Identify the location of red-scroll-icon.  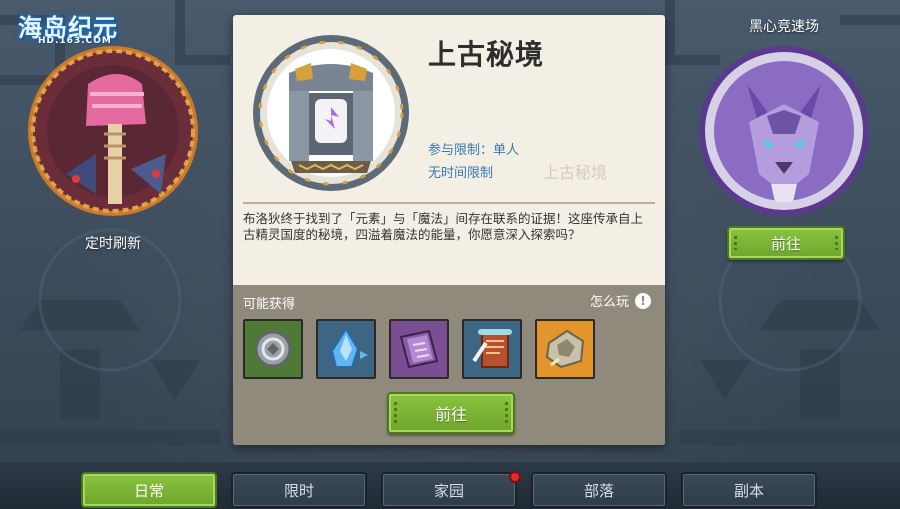
(492, 348).